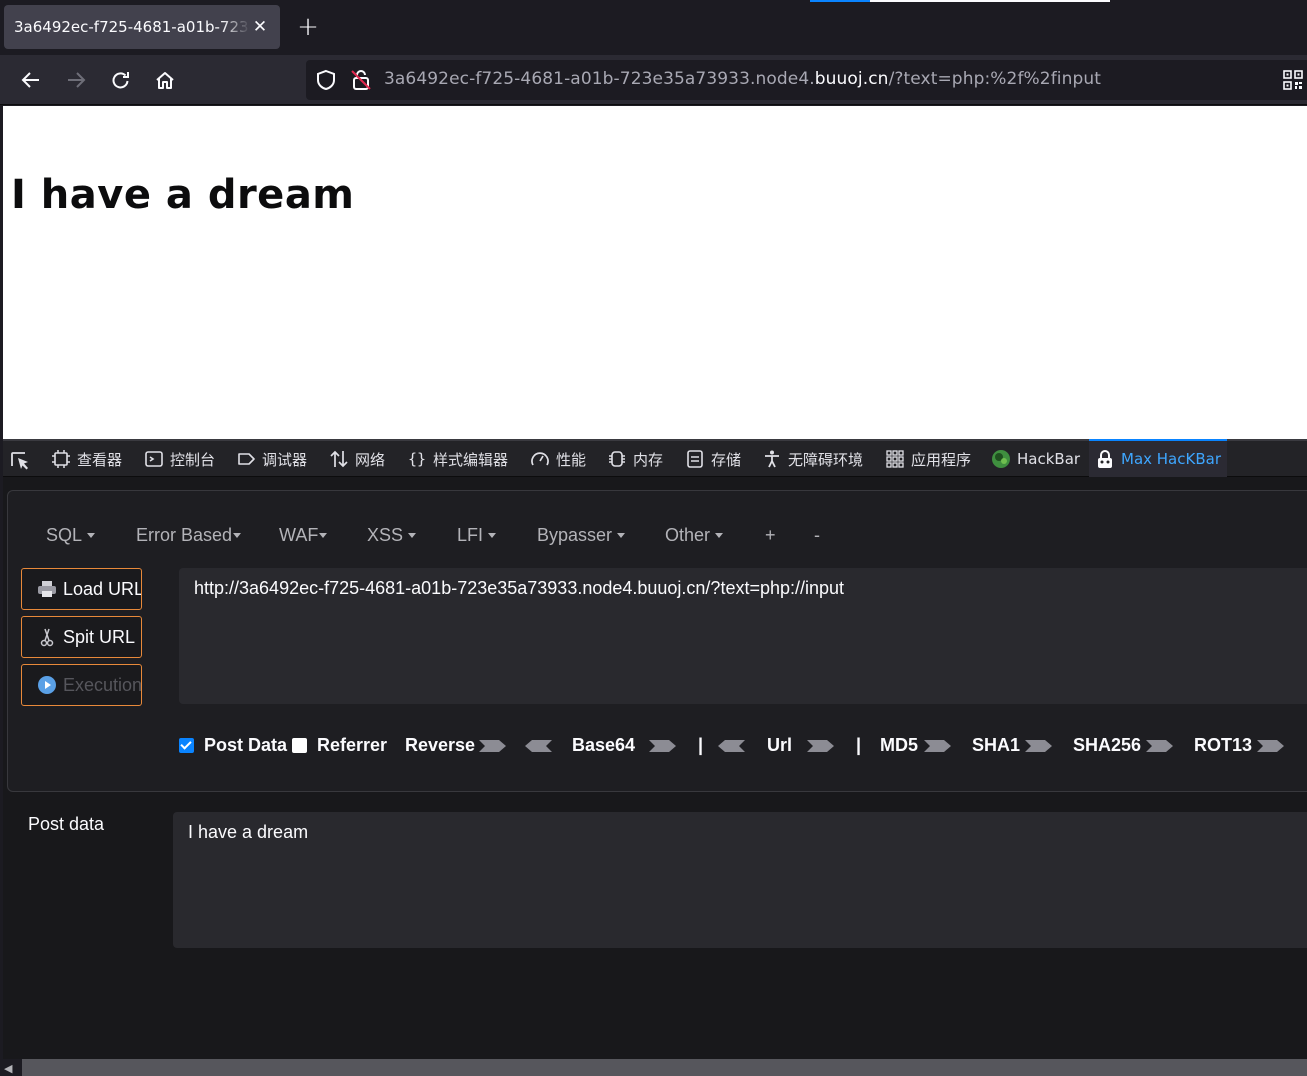 The width and height of the screenshot is (1307, 1076). Describe the element at coordinates (941, 459) in the screenshot. I see `tab-label: 应用程序` at that location.